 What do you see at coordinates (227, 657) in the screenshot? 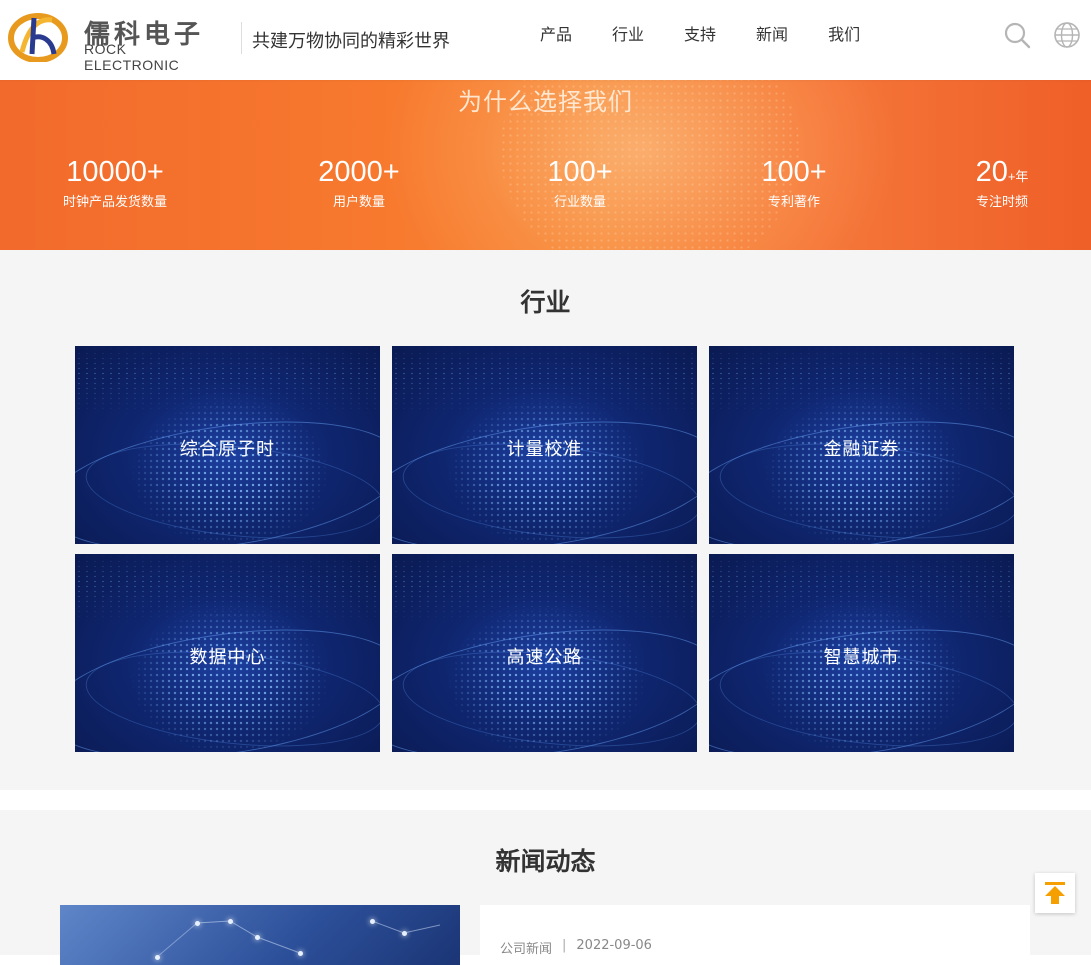
I see `industry-card-label: 数据中心` at bounding box center [227, 657].